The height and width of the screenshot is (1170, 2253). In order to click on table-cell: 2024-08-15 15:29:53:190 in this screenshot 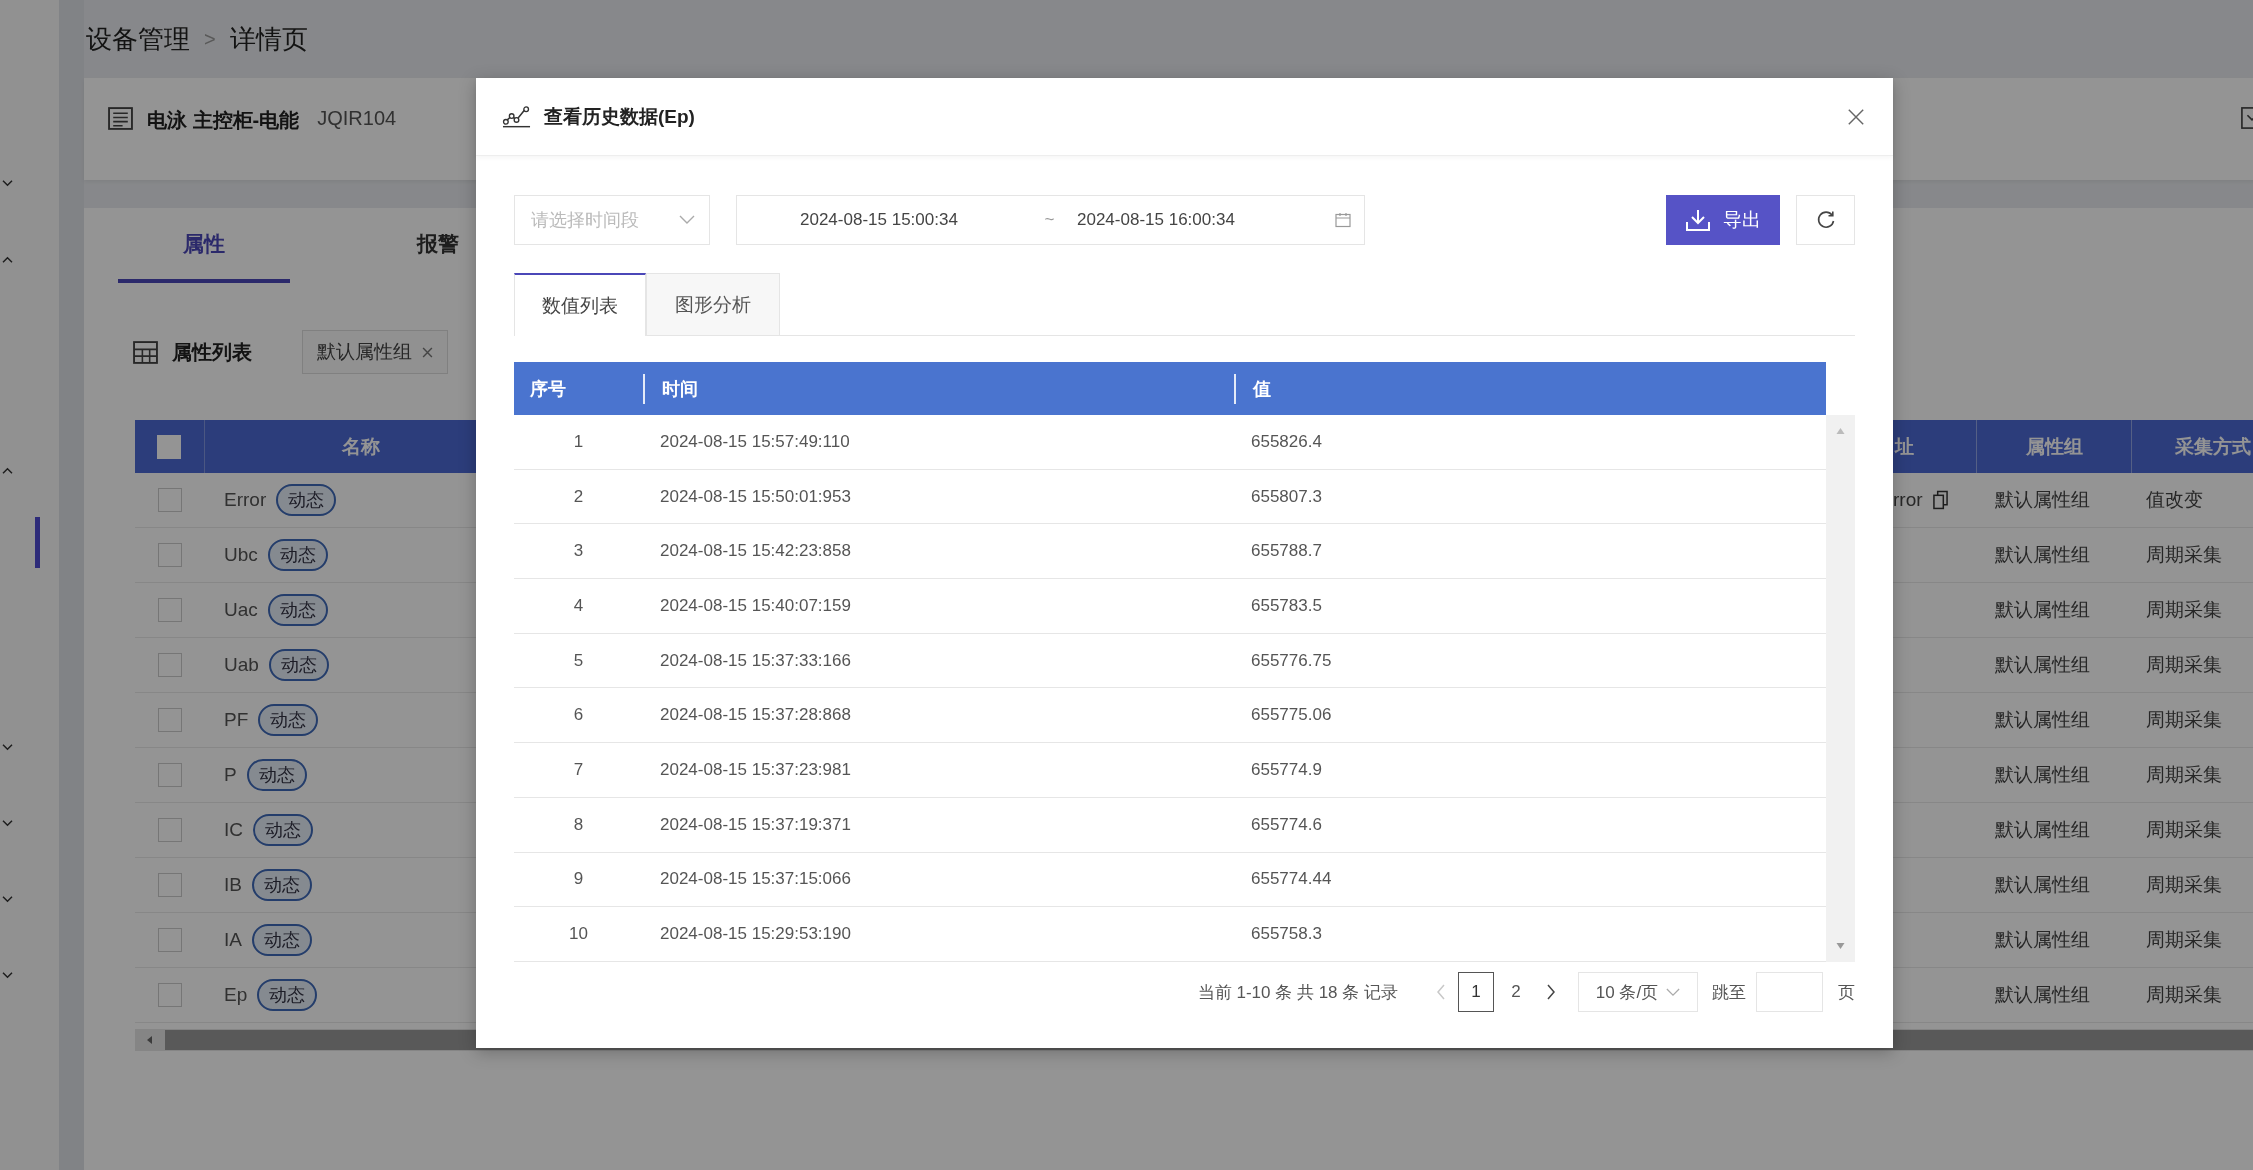, I will do `click(755, 934)`.